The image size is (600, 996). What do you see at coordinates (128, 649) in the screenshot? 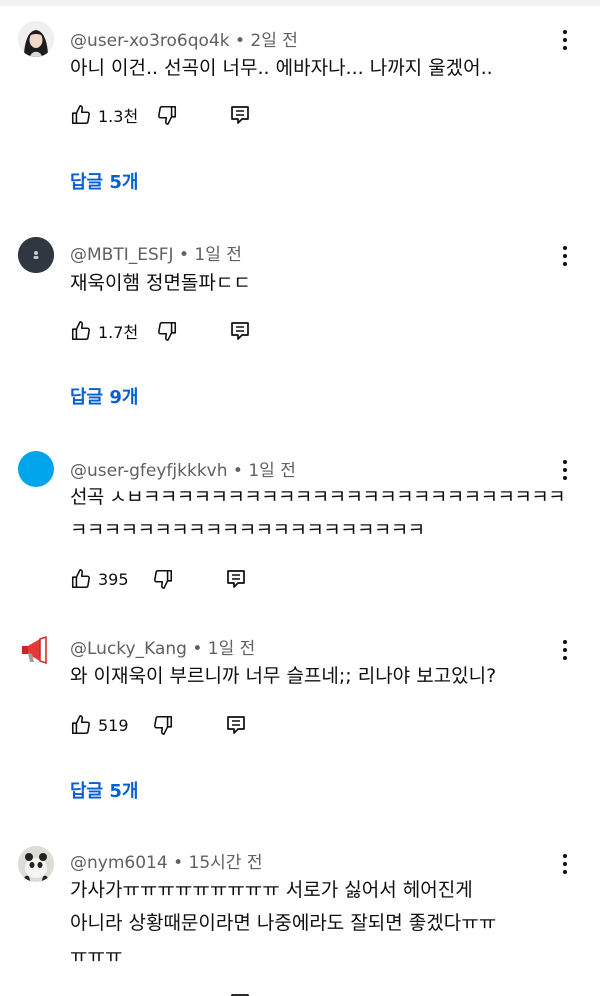
I see `comment-author: @Lucky_Kang` at bounding box center [128, 649].